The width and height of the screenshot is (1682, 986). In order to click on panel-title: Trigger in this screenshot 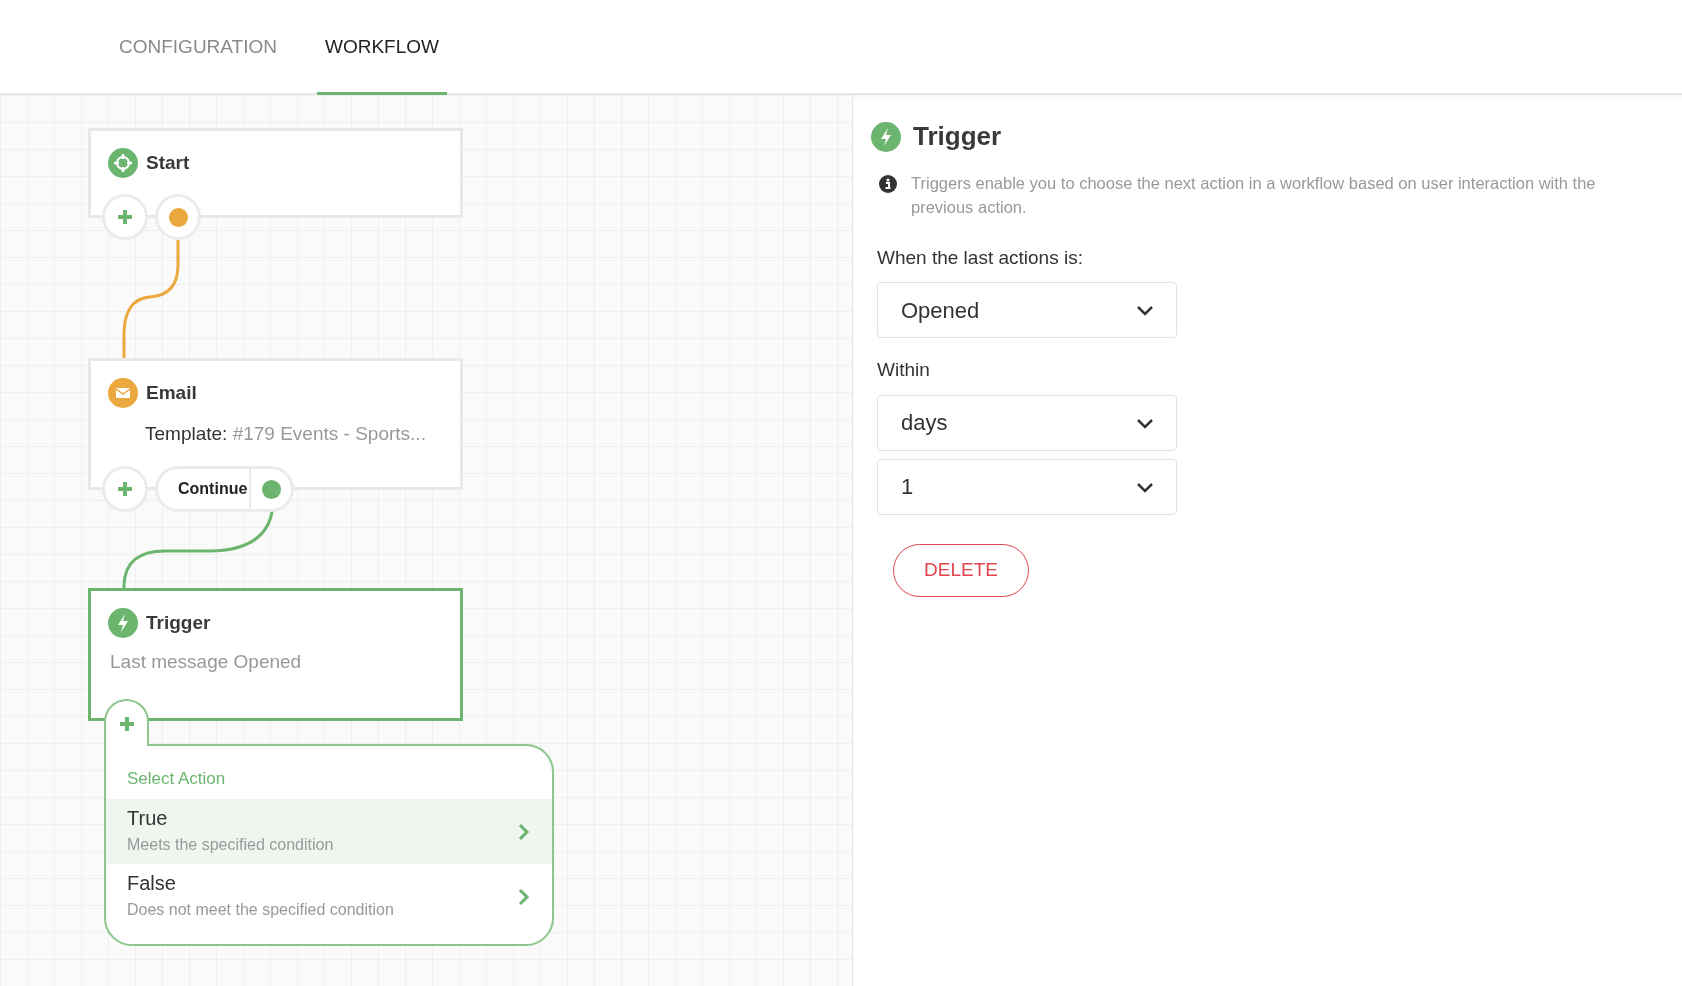, I will do `click(957, 136)`.